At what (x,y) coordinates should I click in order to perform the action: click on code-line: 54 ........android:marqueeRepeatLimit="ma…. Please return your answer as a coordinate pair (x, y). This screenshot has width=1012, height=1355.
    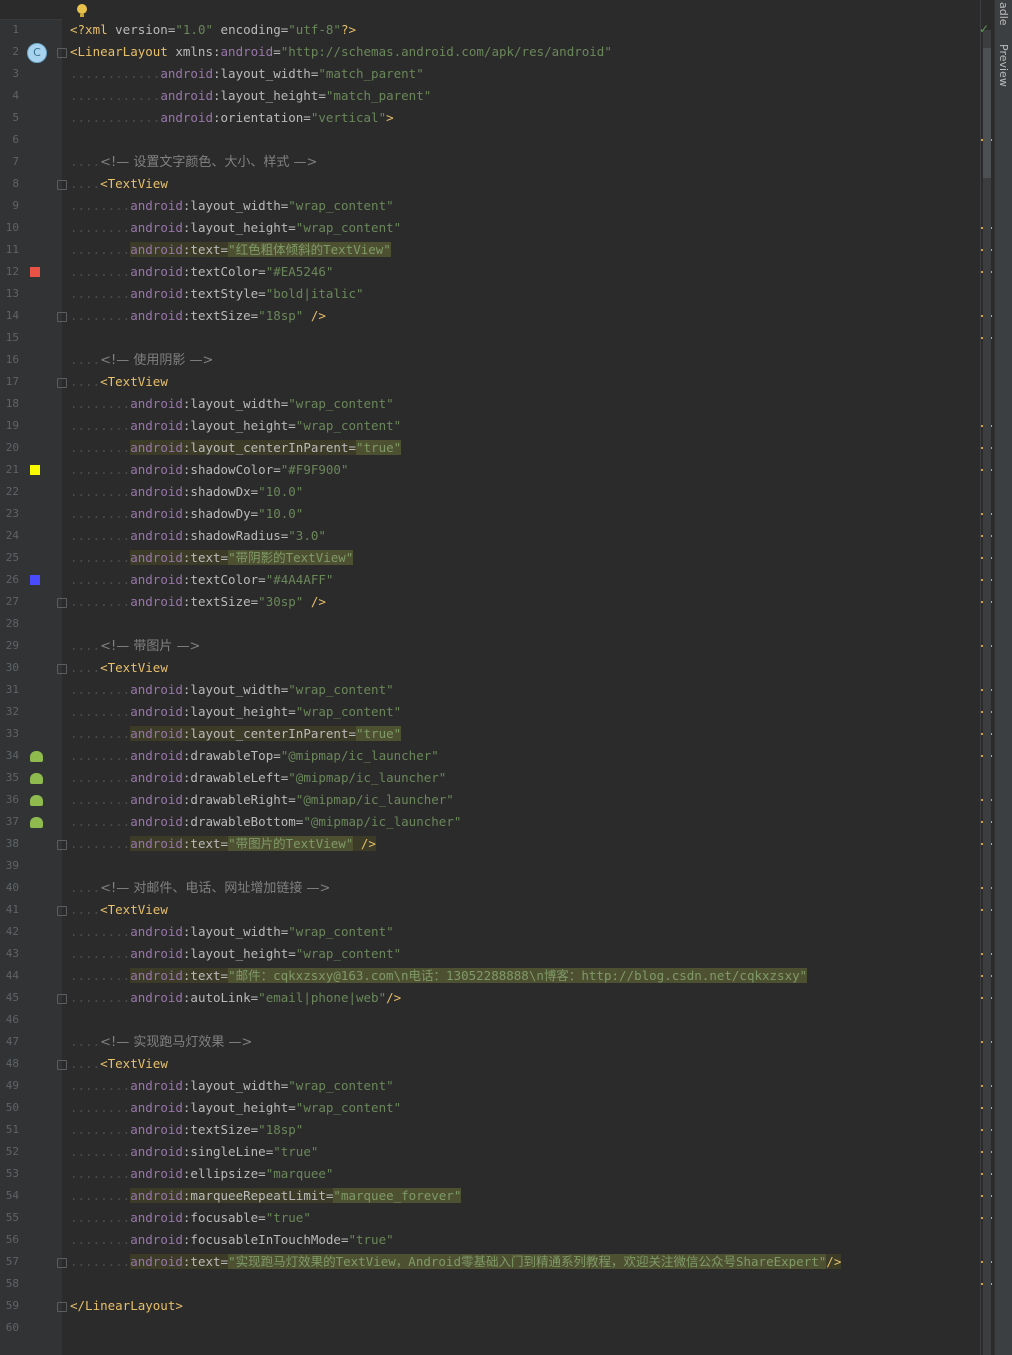
    Looking at the image, I should click on (506, 1196).